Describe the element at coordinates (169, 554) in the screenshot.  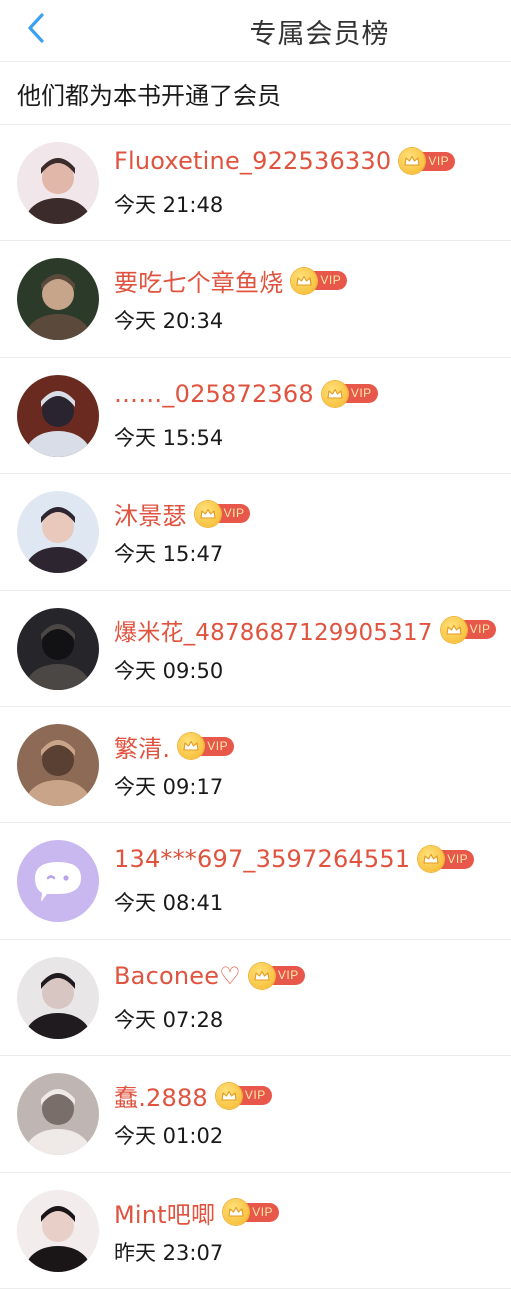
I see `member-time: 今天 15:47` at that location.